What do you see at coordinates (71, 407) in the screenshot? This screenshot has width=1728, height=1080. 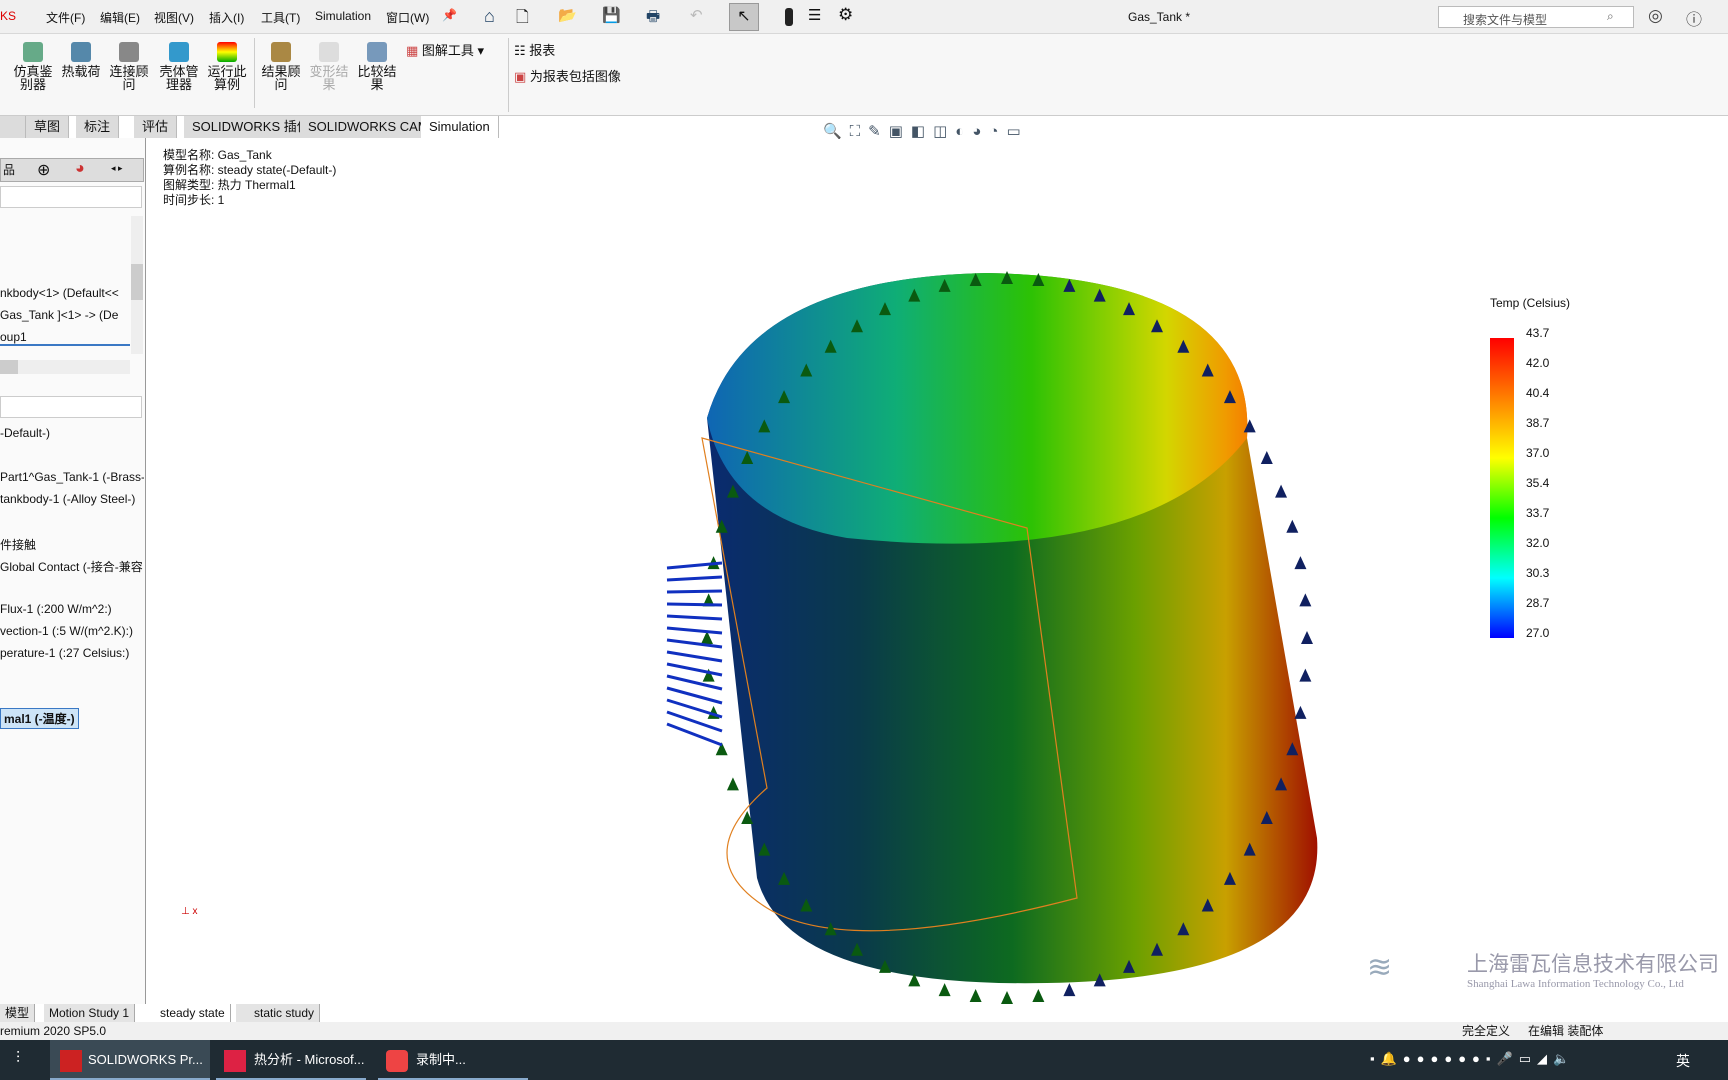 I see `sim-filter-input` at bounding box center [71, 407].